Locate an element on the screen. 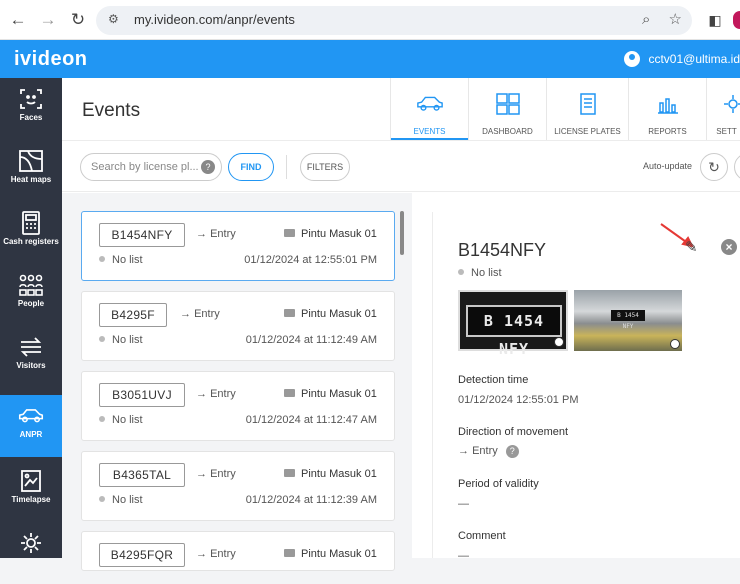 Image resolution: width=740 pixels, height=584 pixels. zoom-search-icon: ⌕ is located at coordinates (646, 19).